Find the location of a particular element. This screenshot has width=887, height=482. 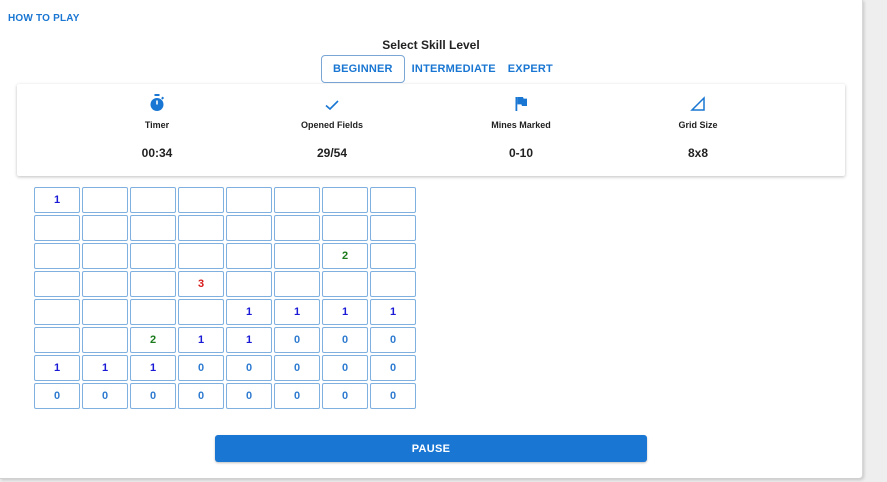

beginner-button: BEGINNER is located at coordinates (363, 69).